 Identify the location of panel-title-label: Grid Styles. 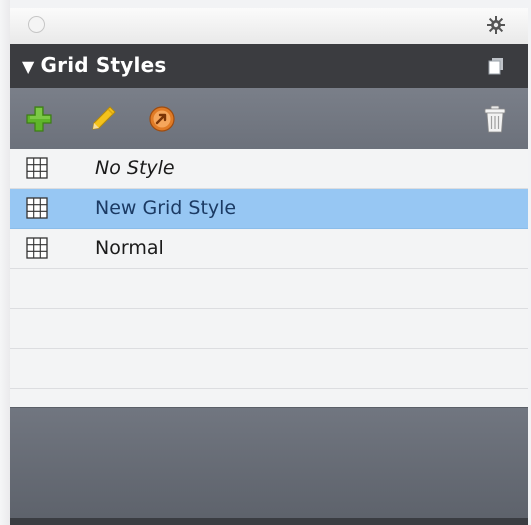
(103, 65).